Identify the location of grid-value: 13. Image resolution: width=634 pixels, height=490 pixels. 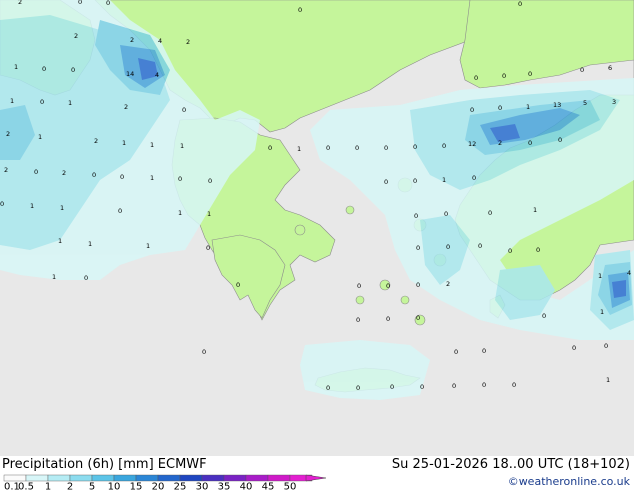
(557, 105).